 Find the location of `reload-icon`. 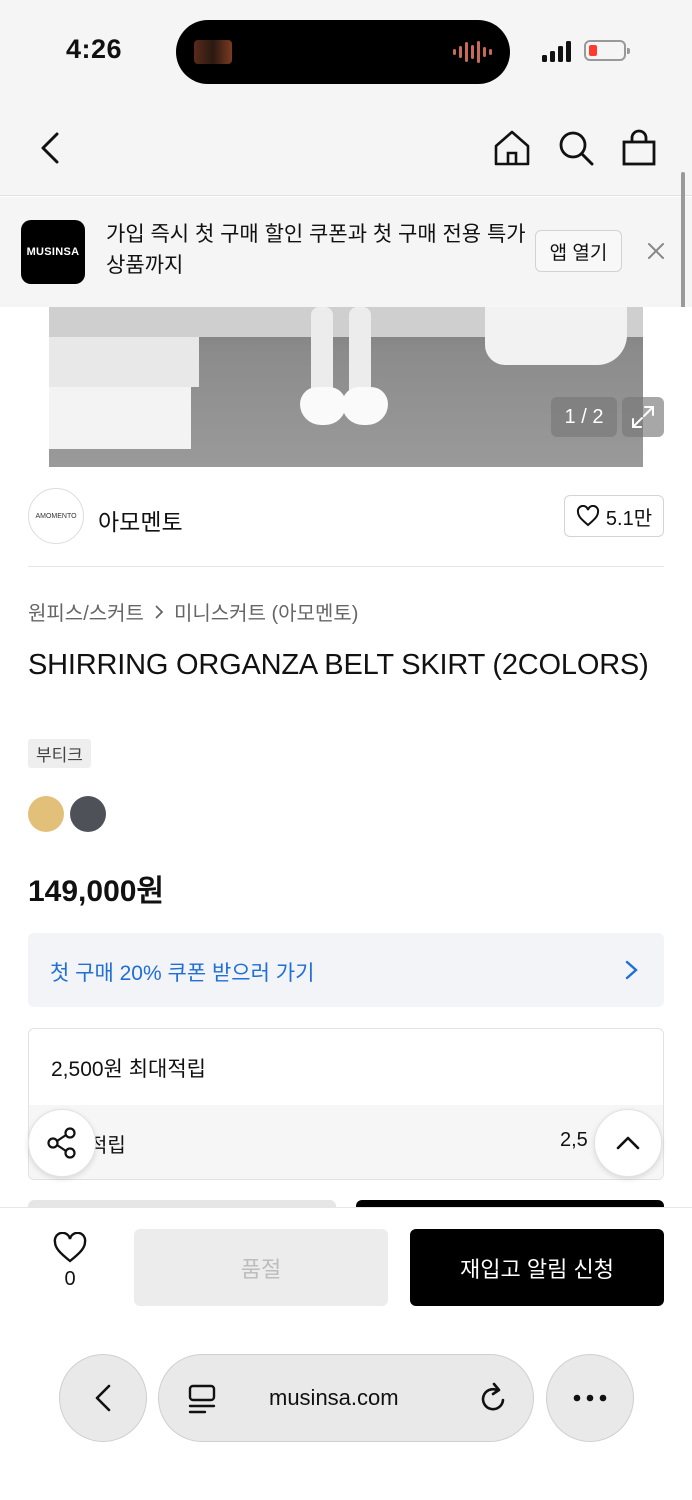

reload-icon is located at coordinates (493, 1398).